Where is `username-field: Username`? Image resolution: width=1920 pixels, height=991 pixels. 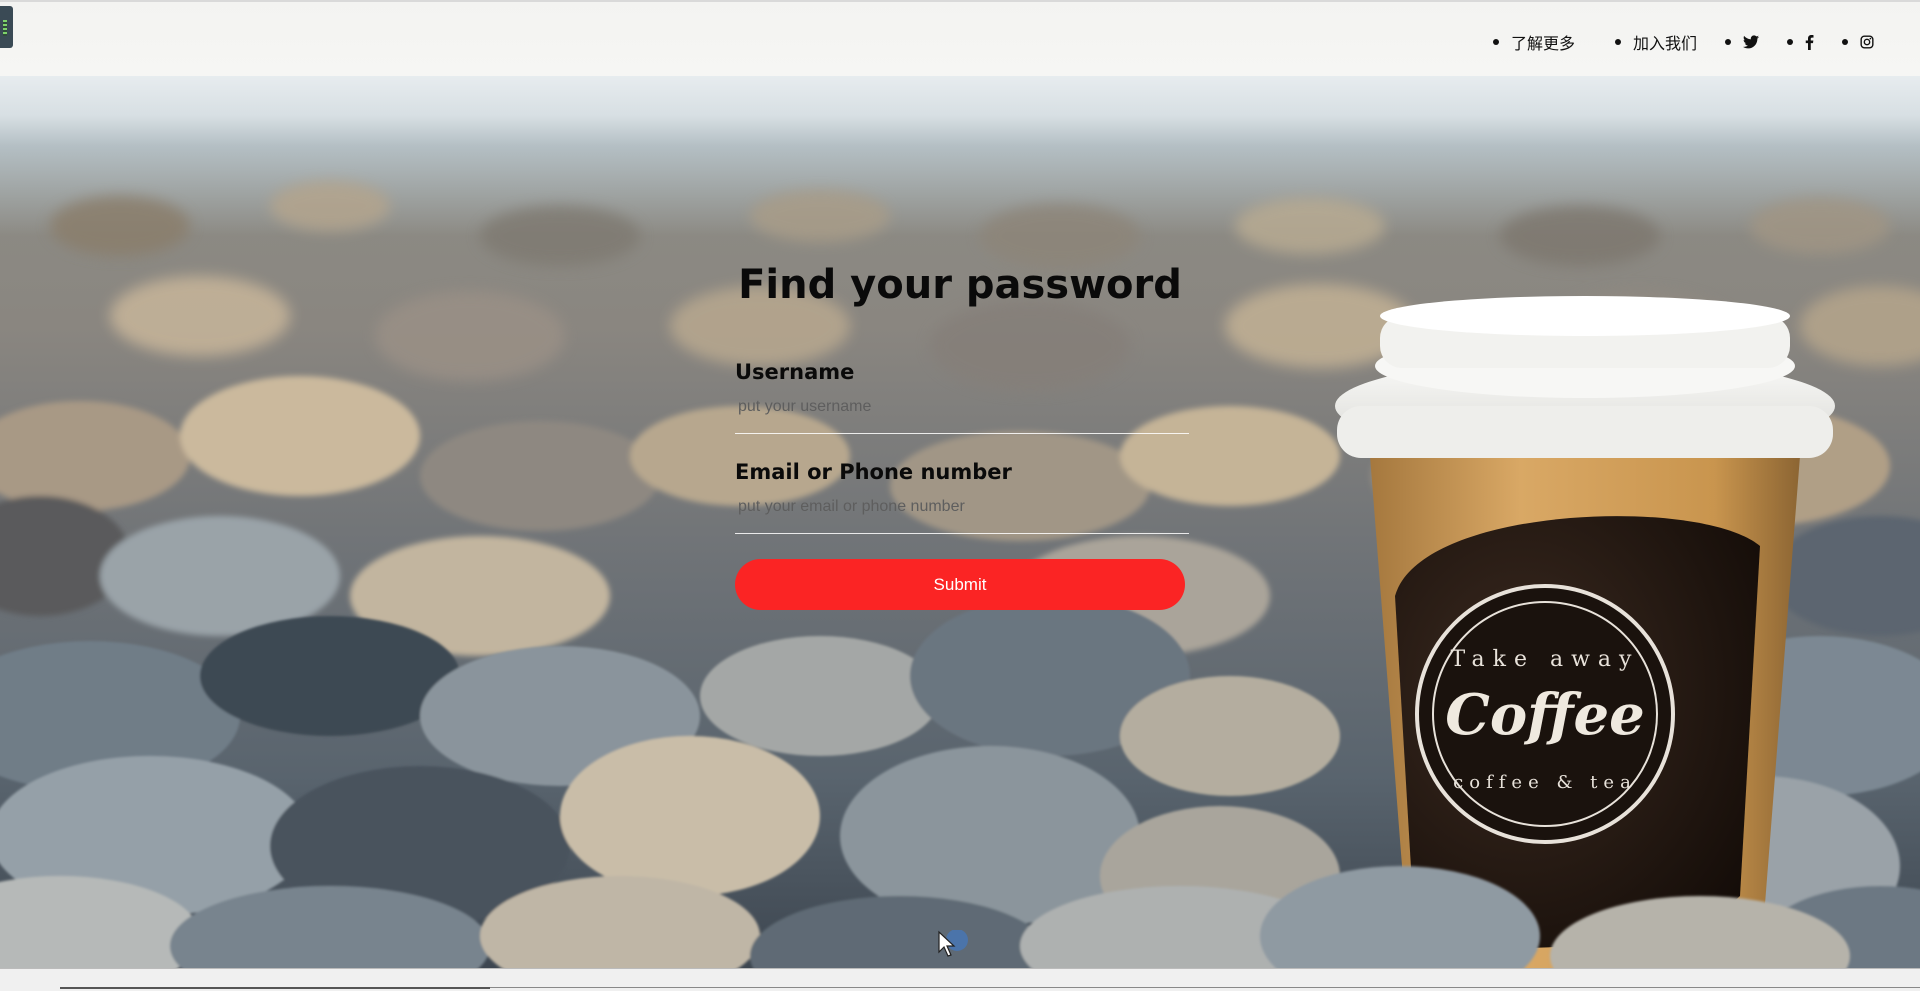 username-field: Username is located at coordinates (962, 397).